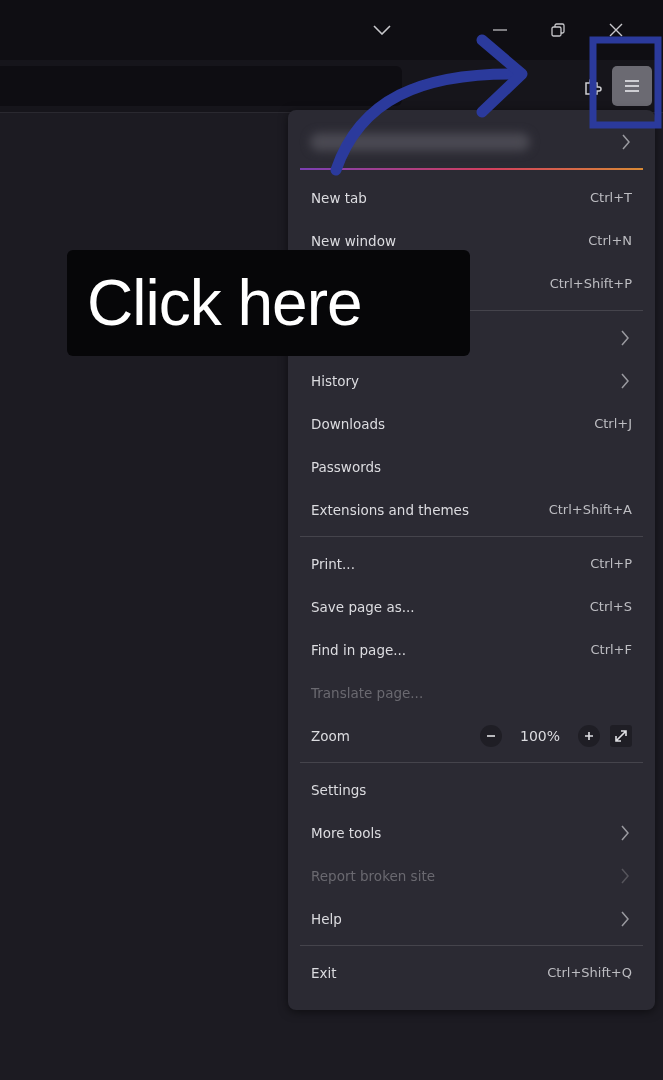 This screenshot has width=663, height=1080. I want to click on zoom-value: 100%, so click(539, 735).